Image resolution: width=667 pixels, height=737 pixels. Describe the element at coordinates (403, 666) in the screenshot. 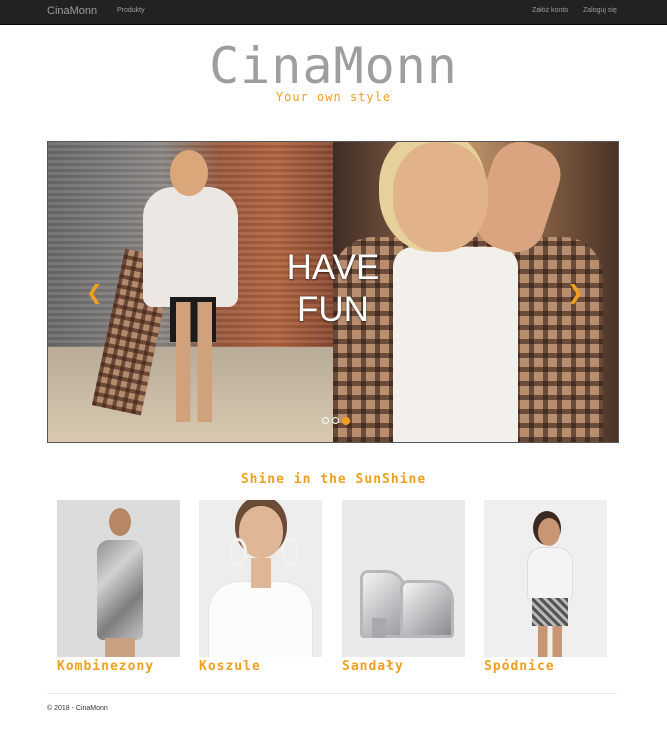

I see `product-label: Sandały` at that location.